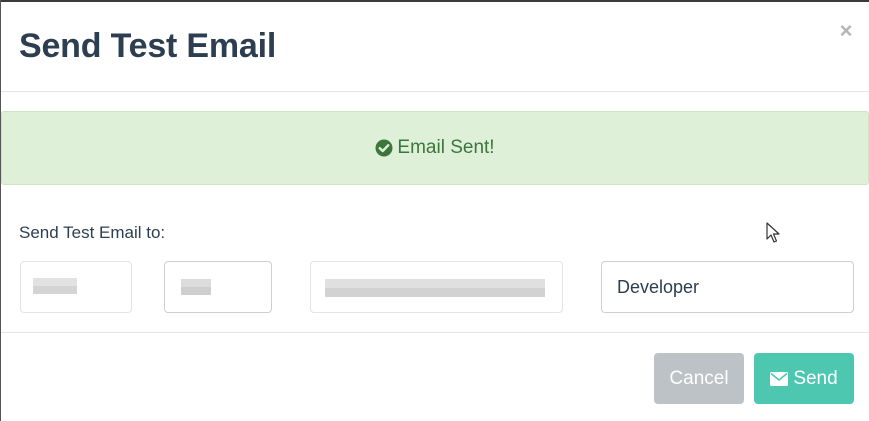 The width and height of the screenshot is (869, 421). I want to click on send-to-label: Send Test Email to:, so click(92, 232).